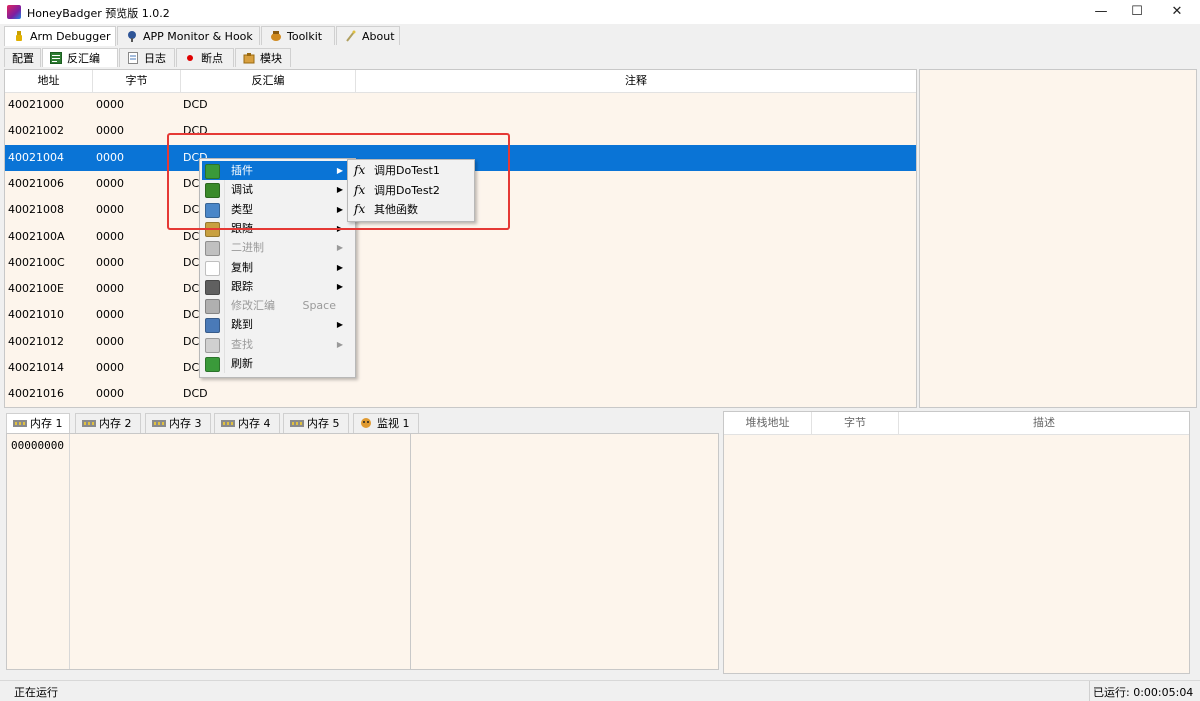  What do you see at coordinates (339, 286) in the screenshot?
I see `submenu-arrow-icon: ▶` at bounding box center [339, 286].